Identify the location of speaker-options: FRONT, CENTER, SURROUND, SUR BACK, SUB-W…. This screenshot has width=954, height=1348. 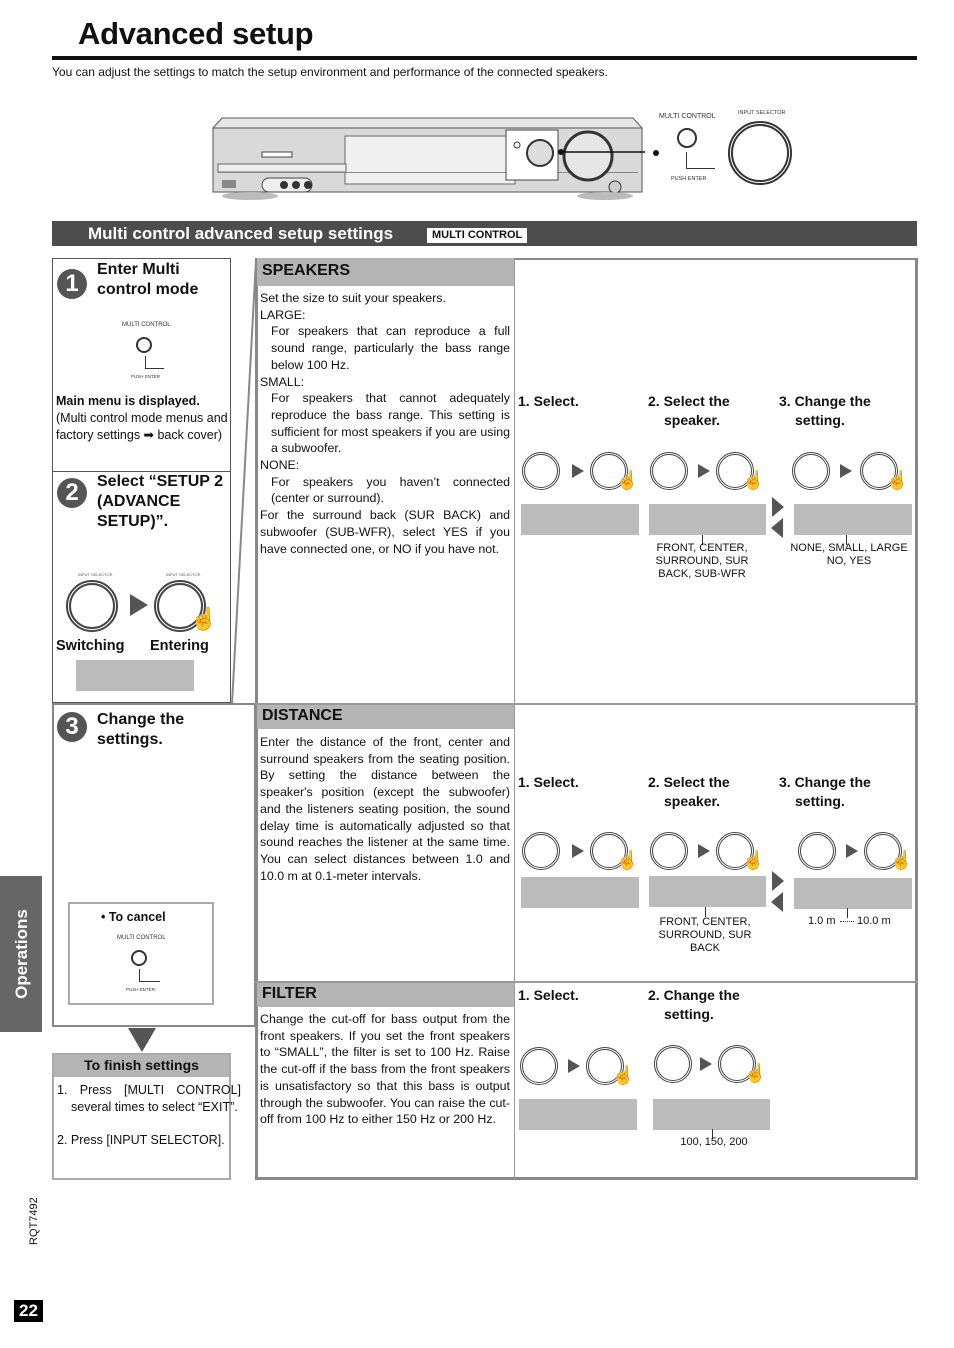
(702, 561).